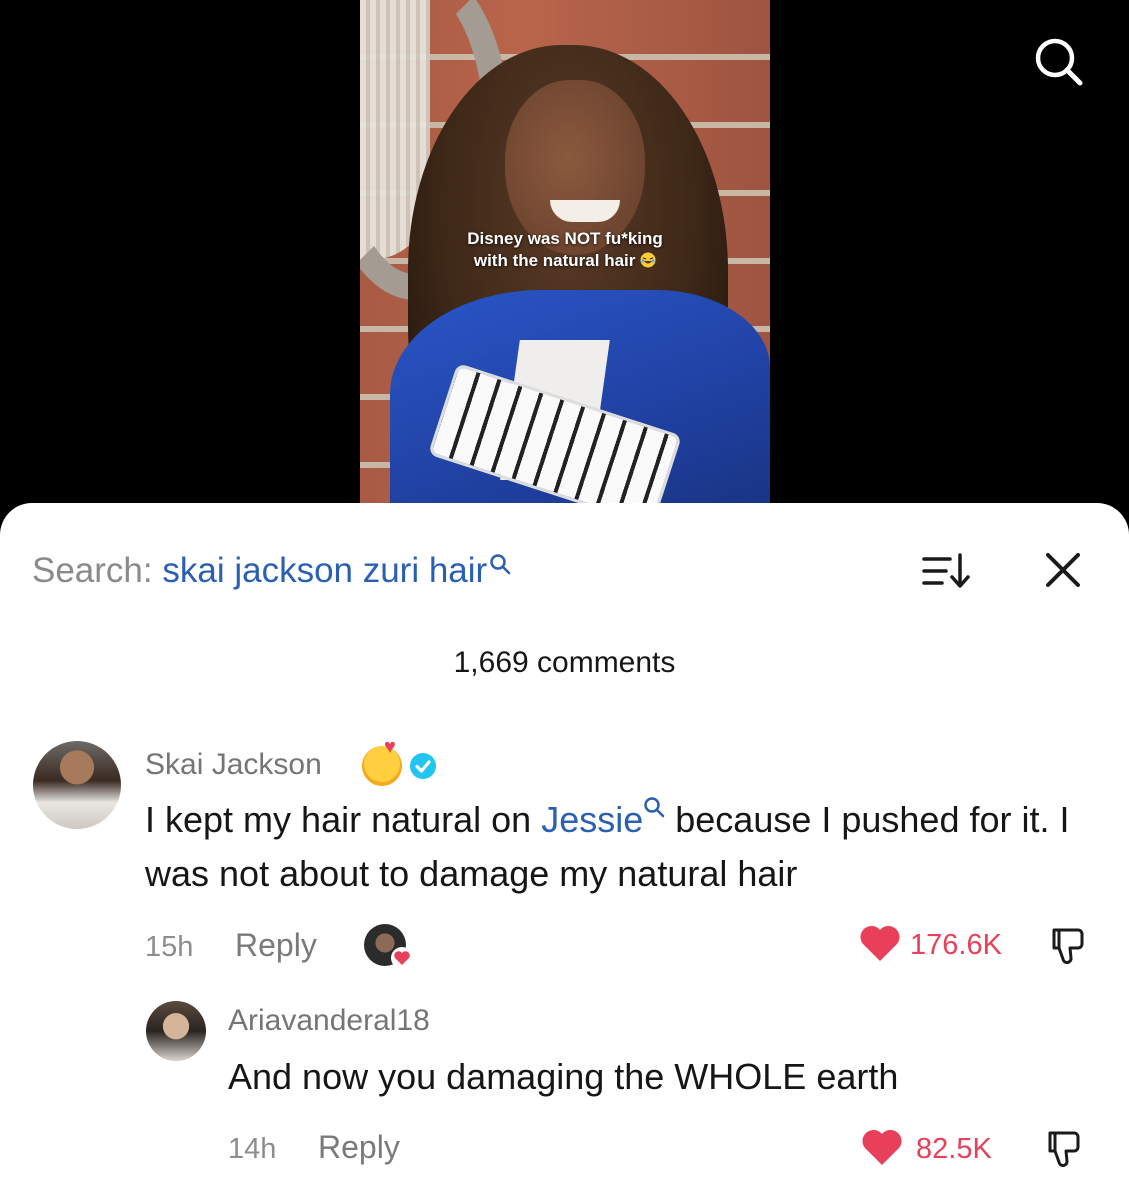 Image resolution: width=1129 pixels, height=1189 pixels. Describe the element at coordinates (956, 945) in the screenshot. I see `like-count: 176.6K` at that location.